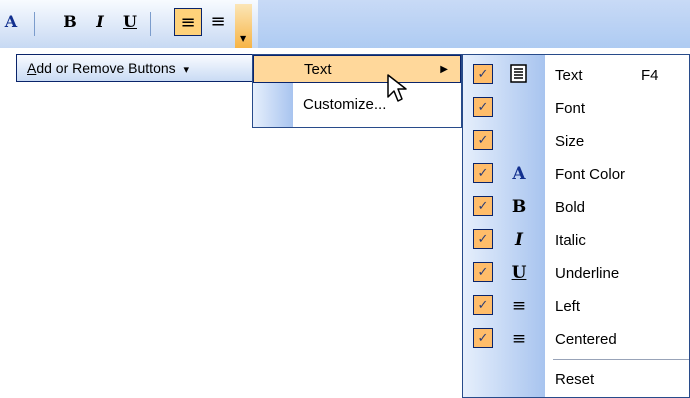  What do you see at coordinates (243, 38) in the screenshot?
I see `chevron-down-icon: ▼` at bounding box center [243, 38].